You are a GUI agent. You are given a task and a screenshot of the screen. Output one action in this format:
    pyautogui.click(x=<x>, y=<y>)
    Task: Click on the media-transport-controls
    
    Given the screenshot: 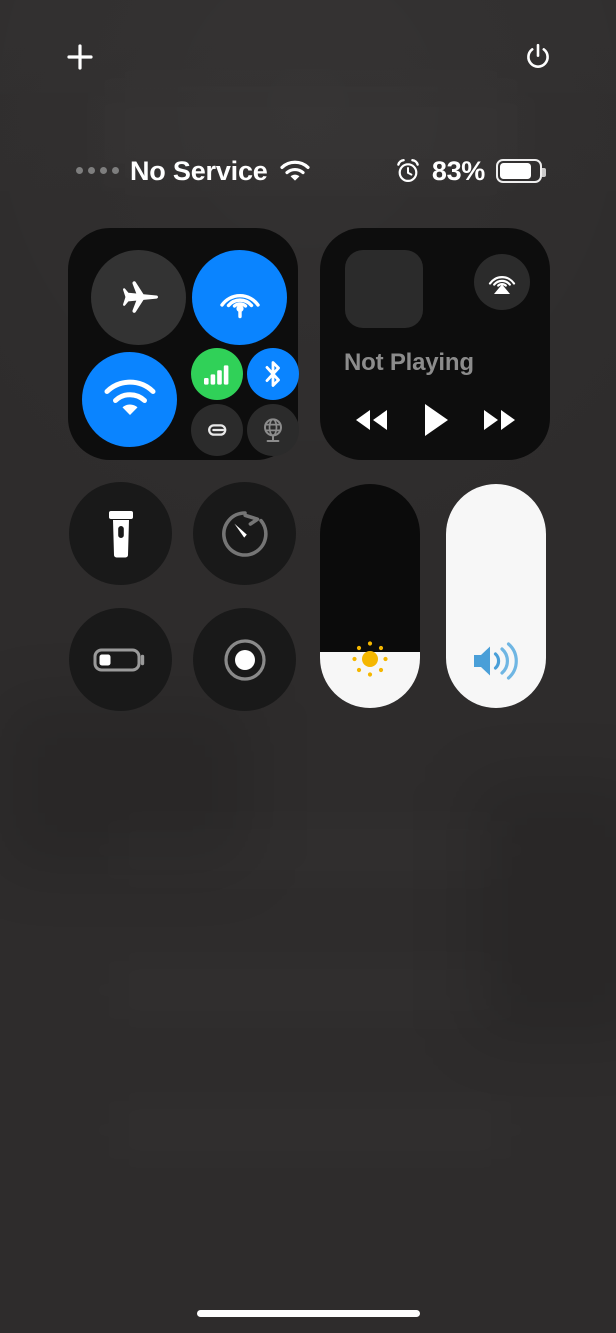 What is the action you would take?
    pyautogui.click(x=435, y=420)
    